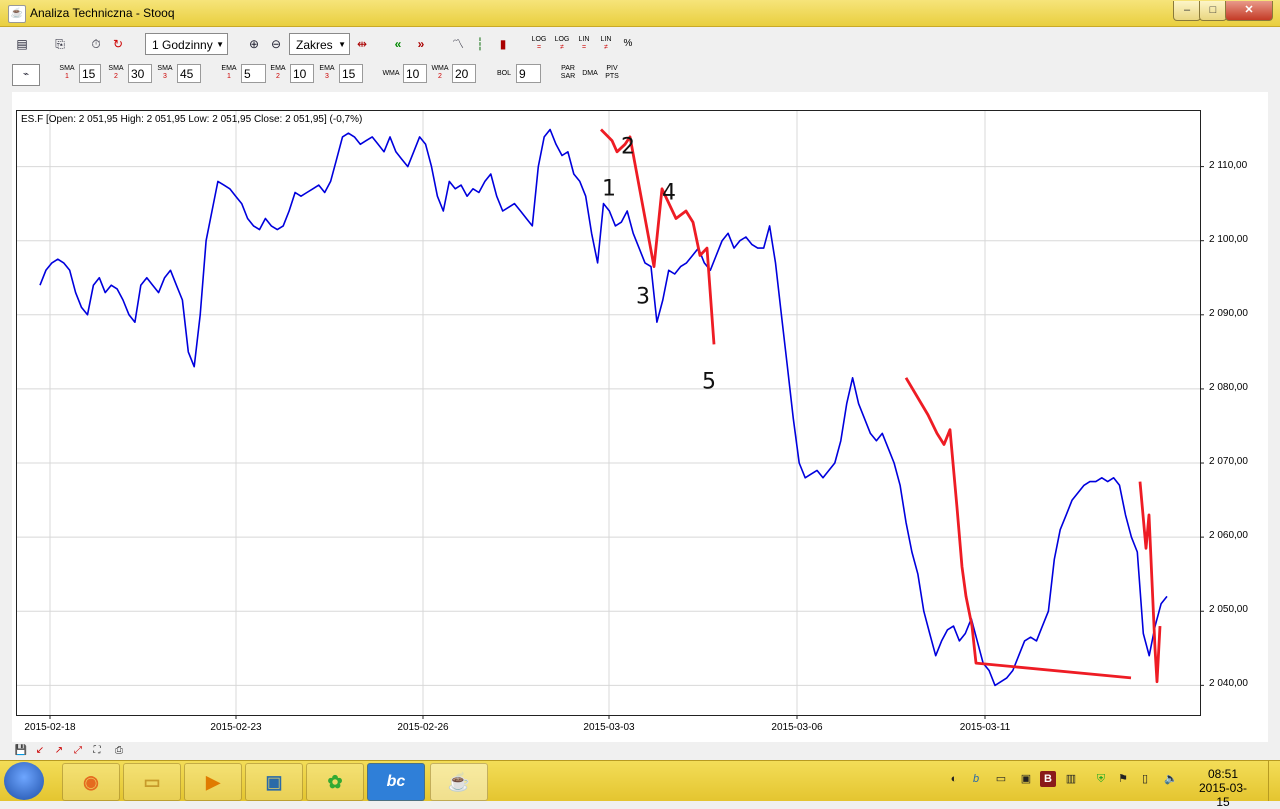  I want to click on y-tick-label: 2 050,00, so click(1228, 610).